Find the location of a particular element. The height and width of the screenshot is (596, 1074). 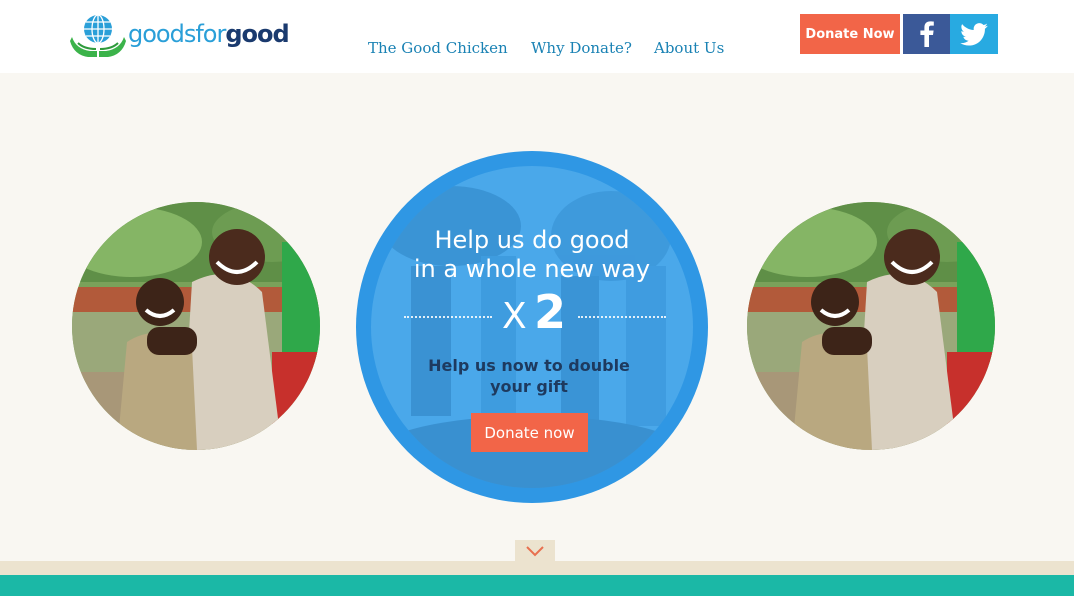

facebook-icon is located at coordinates (926, 34).